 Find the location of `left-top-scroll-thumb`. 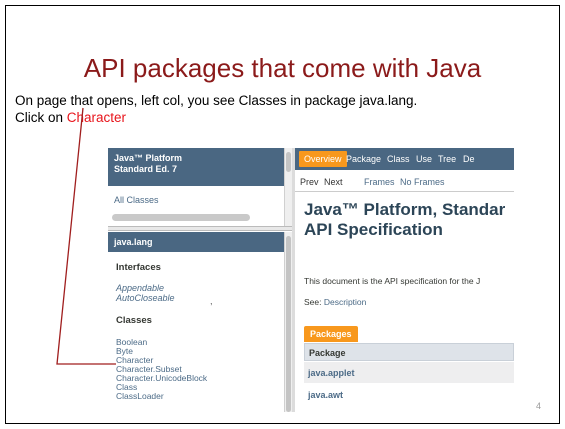

left-top-scroll-thumb is located at coordinates (288, 162).